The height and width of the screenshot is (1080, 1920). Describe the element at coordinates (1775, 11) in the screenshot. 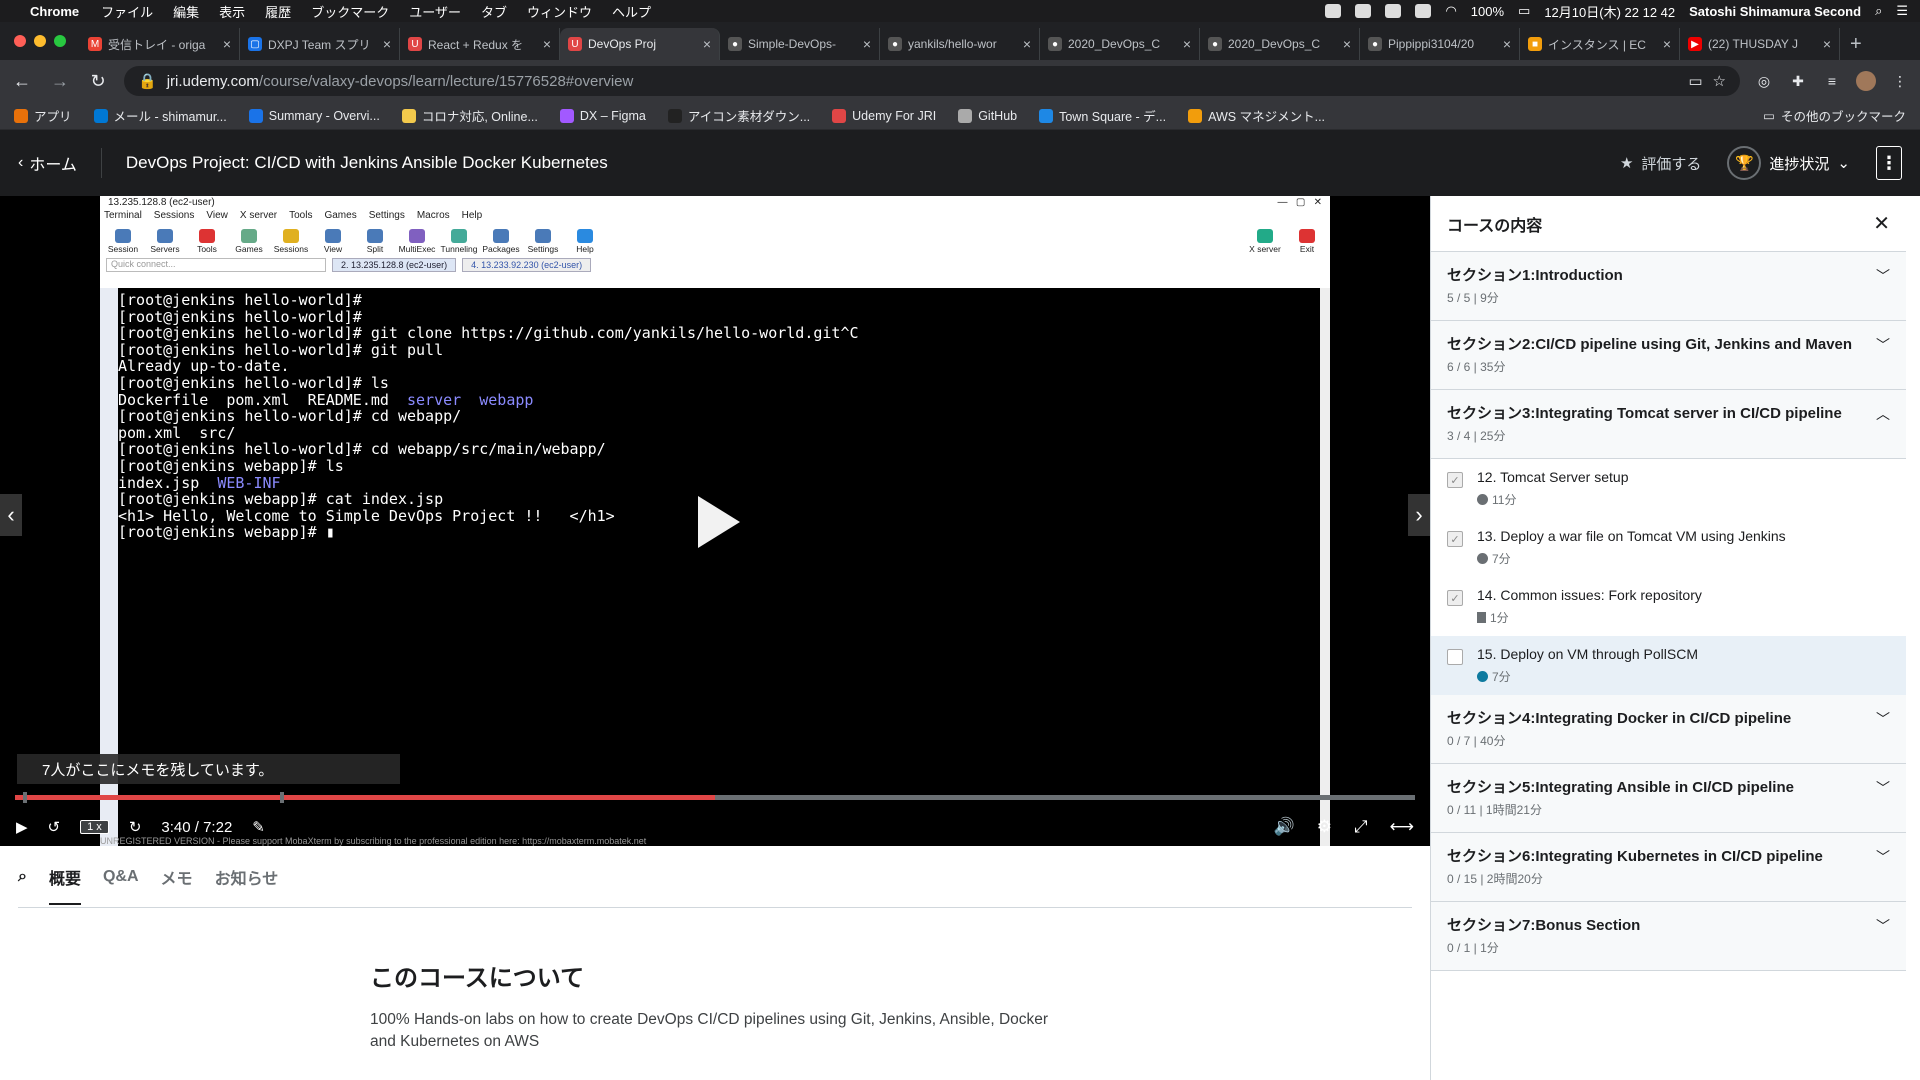

I see `user-name: Satoshi Shimamura Second` at that location.